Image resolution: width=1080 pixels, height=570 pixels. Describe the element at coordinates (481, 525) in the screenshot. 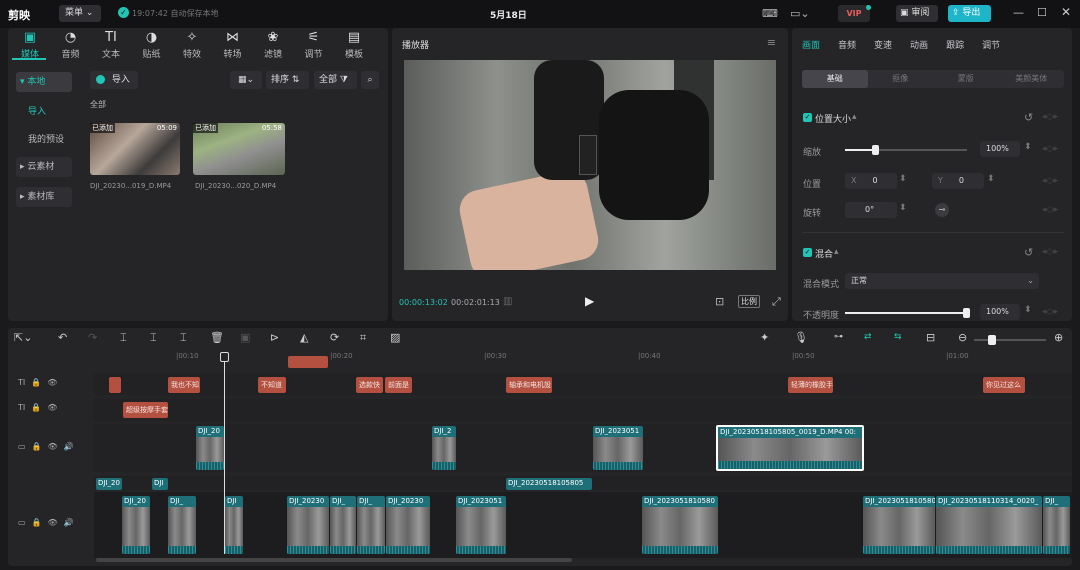

I see `main-clip: DJI_2023051` at that location.